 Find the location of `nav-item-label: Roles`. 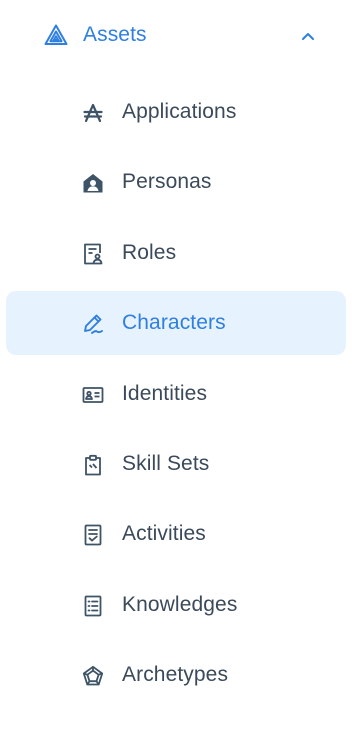

nav-item-label: Roles is located at coordinates (149, 252).